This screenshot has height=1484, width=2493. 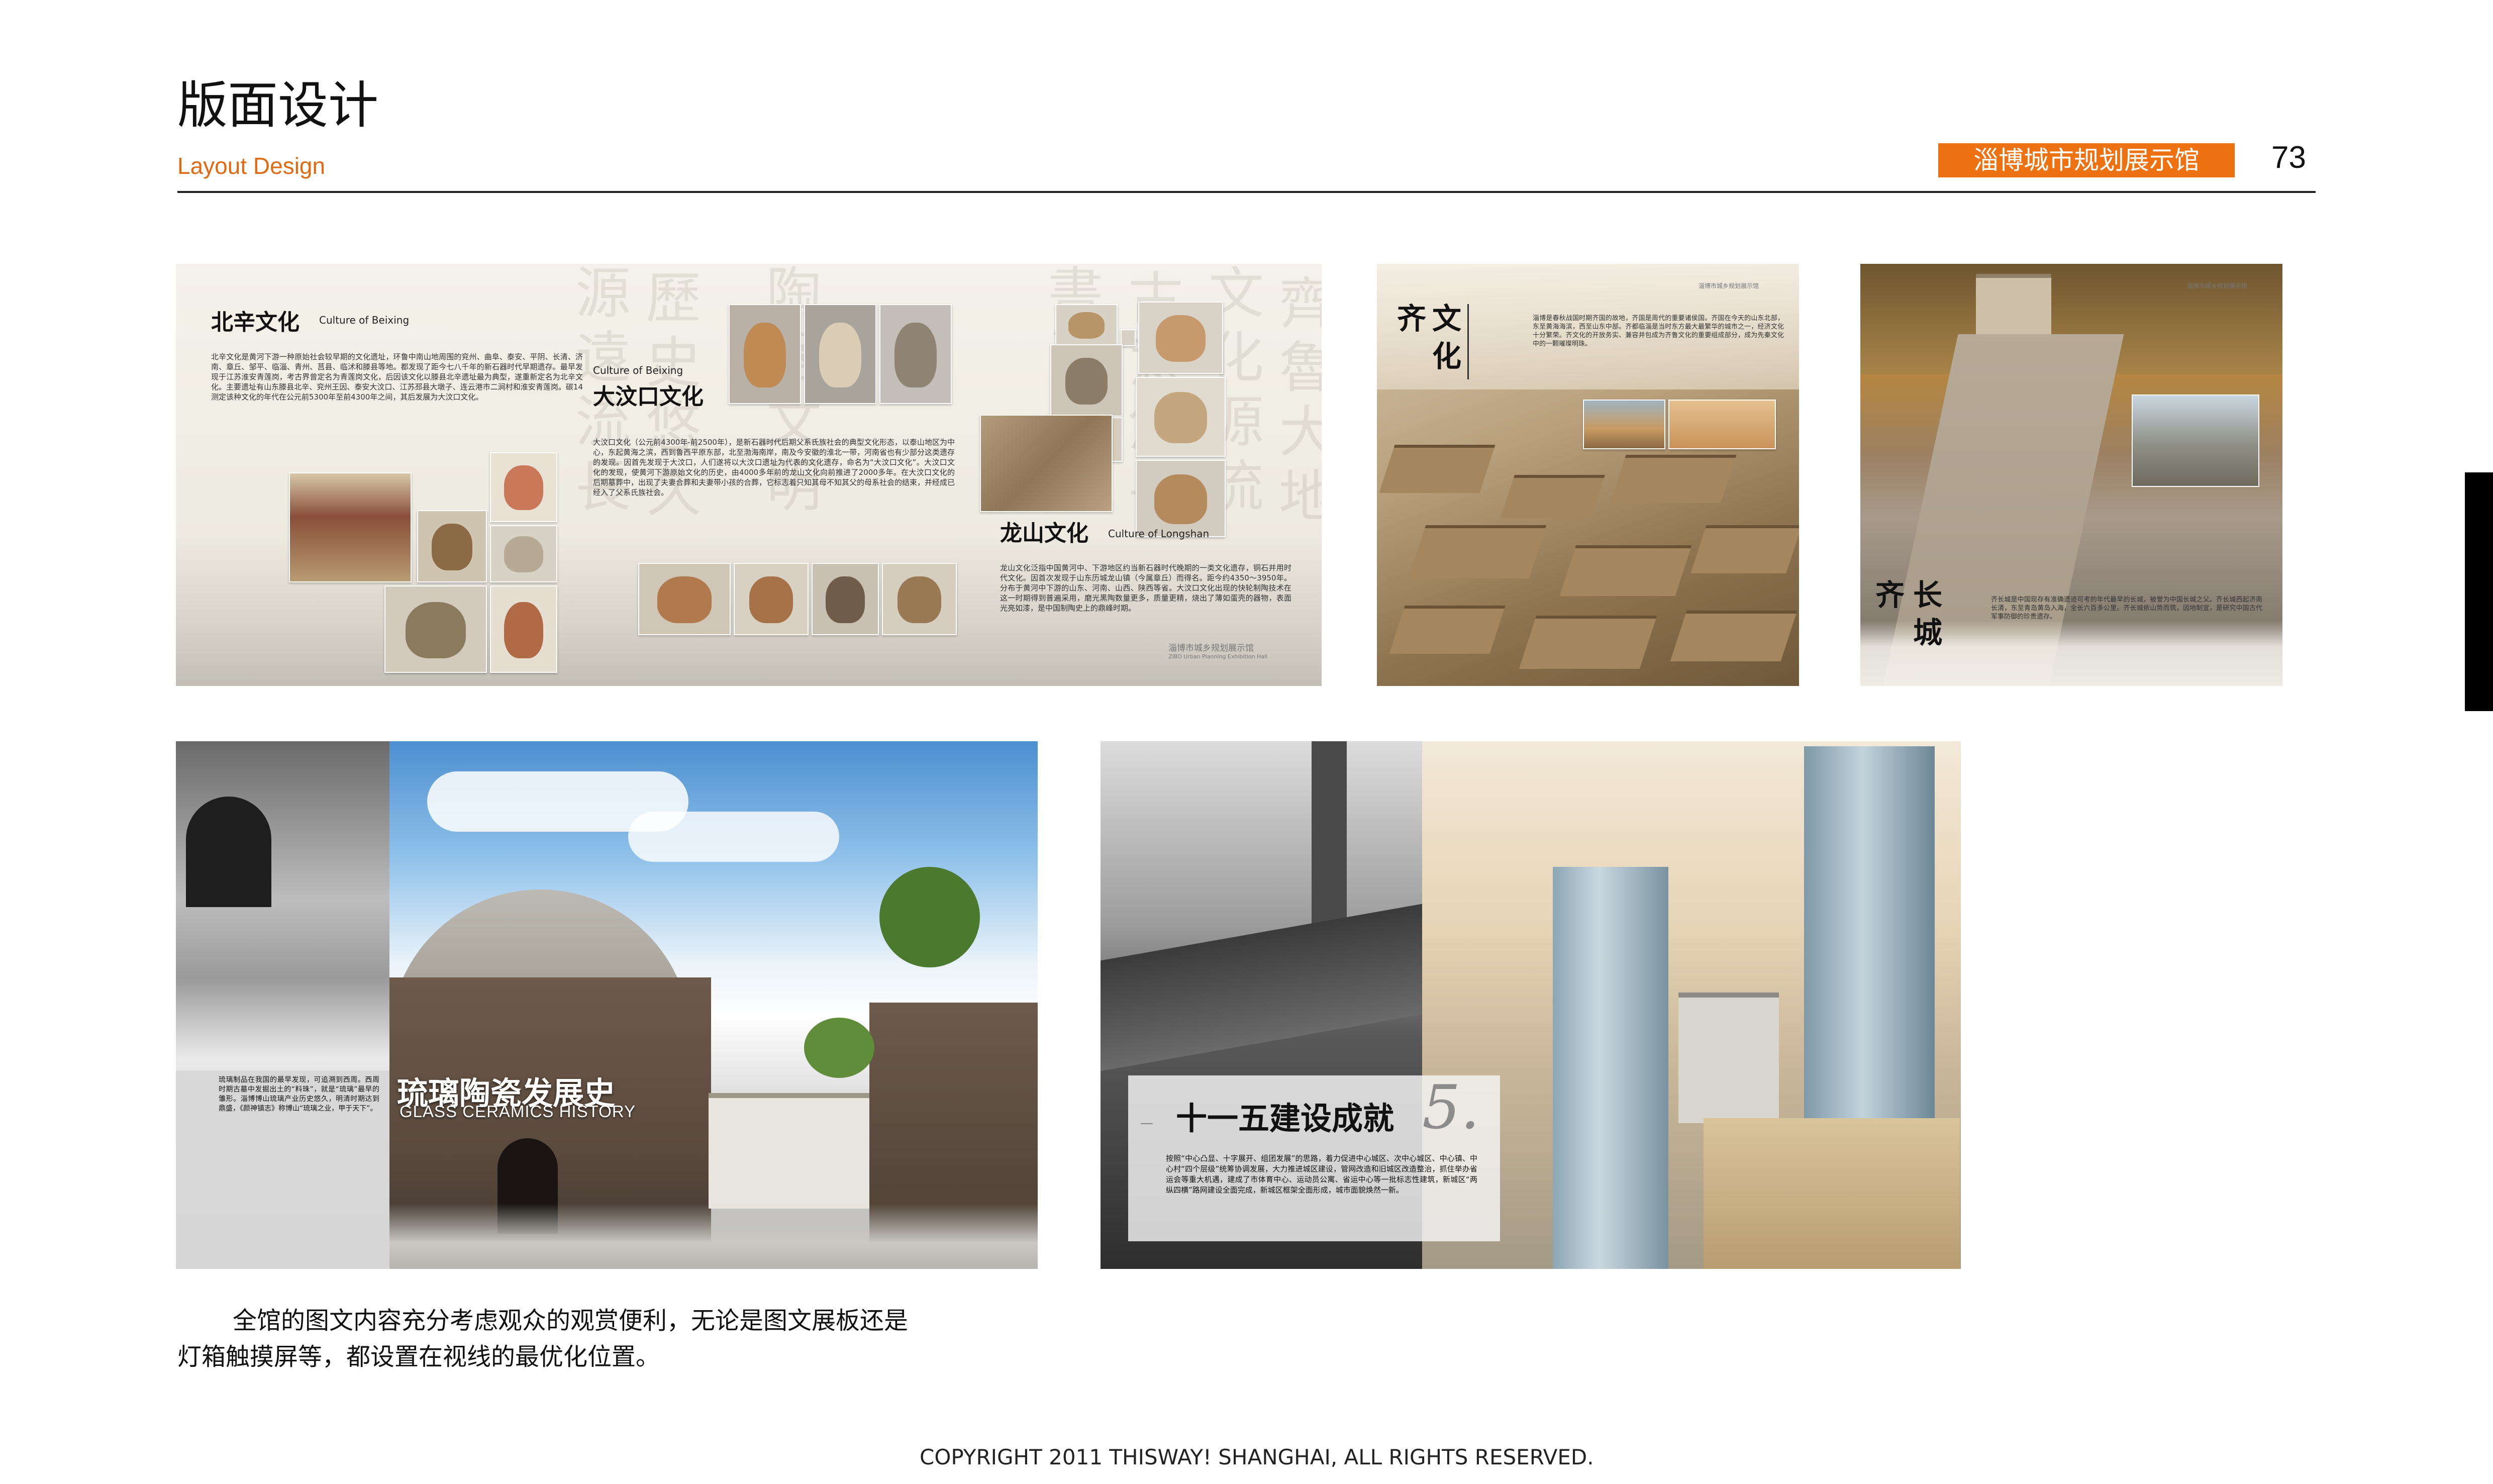 What do you see at coordinates (1890, 595) in the screenshot?
I see `great-wall-title-char: 齐` at bounding box center [1890, 595].